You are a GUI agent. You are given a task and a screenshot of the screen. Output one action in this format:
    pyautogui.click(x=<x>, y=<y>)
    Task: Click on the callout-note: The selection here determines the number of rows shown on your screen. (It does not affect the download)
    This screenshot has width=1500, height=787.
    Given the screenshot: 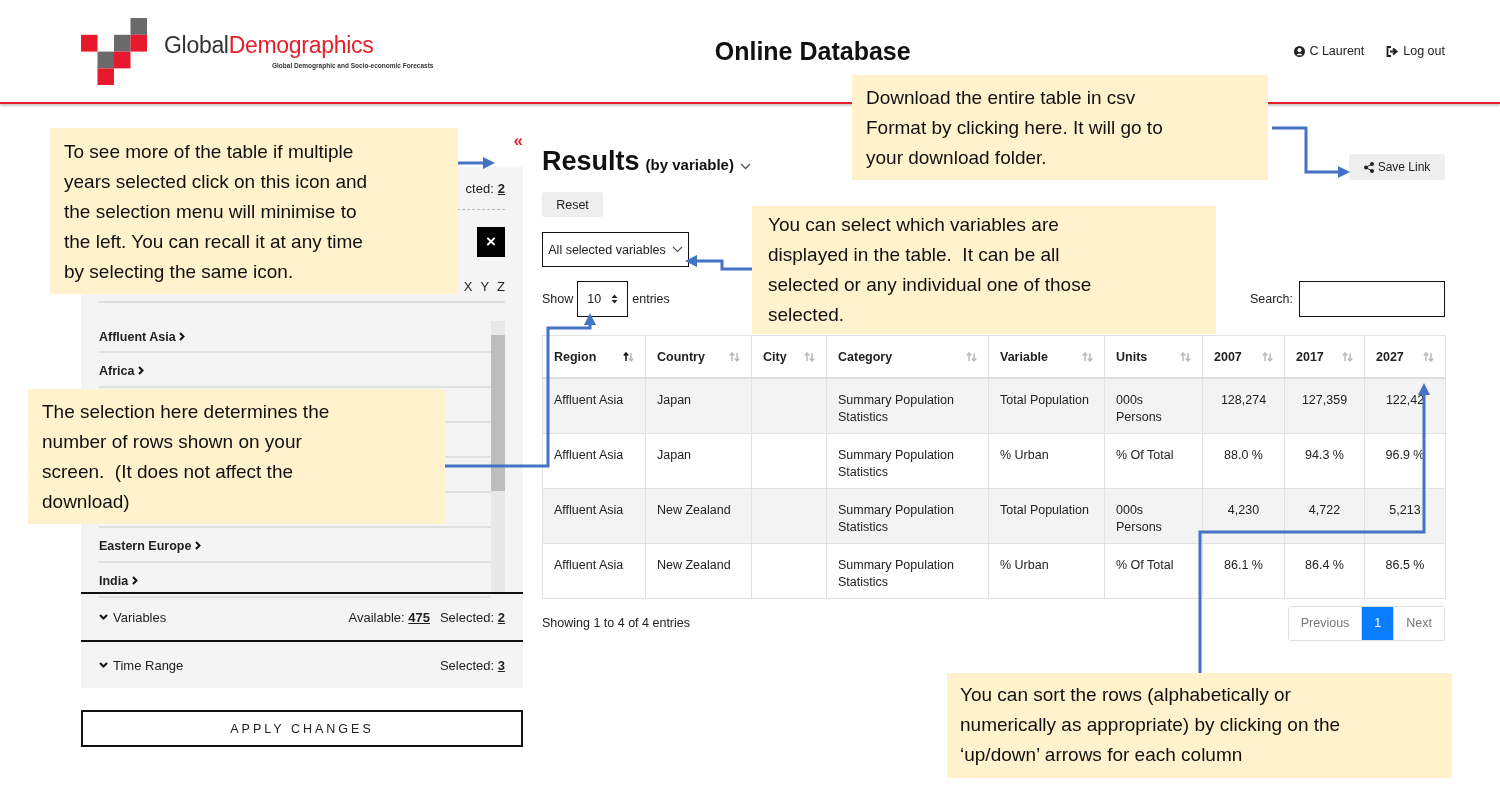 What is the action you would take?
    pyautogui.click(x=236, y=456)
    